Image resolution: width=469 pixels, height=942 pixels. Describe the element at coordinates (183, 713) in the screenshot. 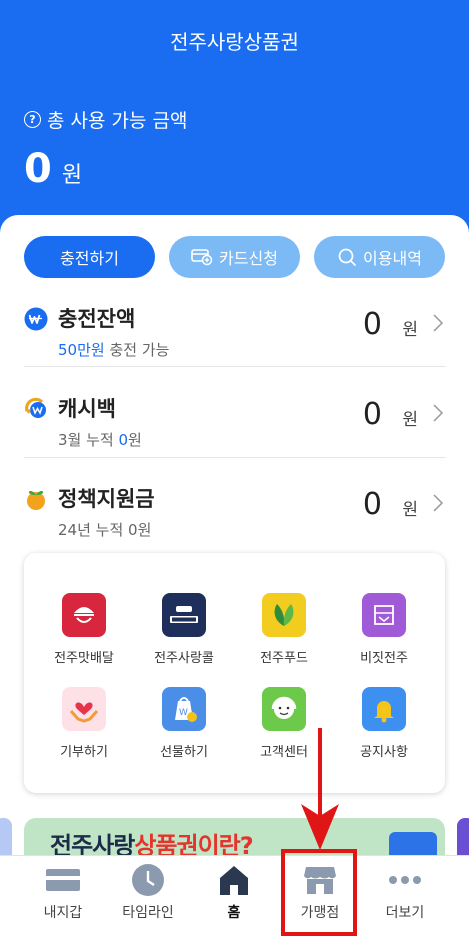

I see `svg-text: W` at that location.